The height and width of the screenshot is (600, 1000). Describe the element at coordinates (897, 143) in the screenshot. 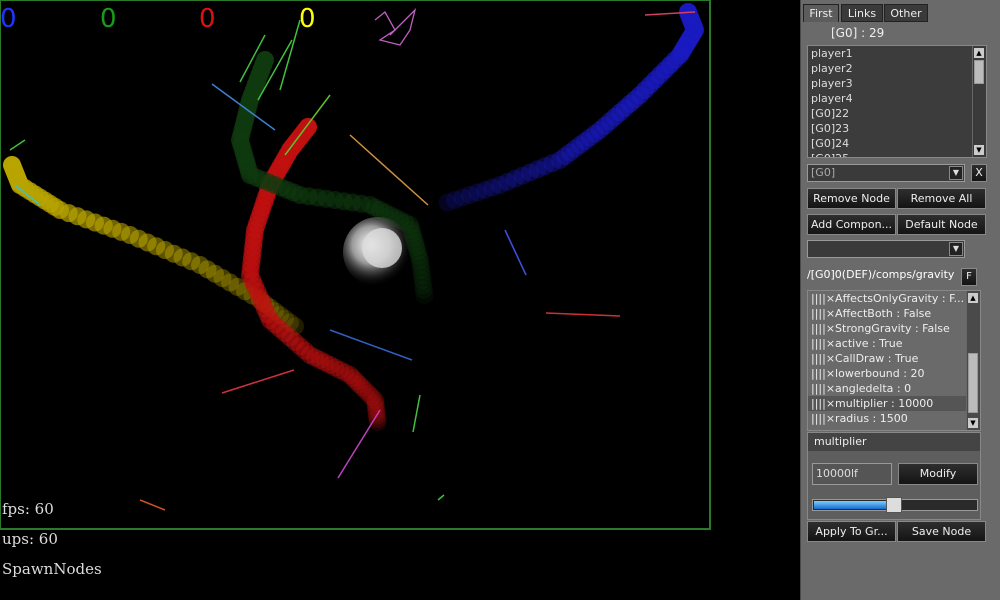

I see `list-item: [G0]24` at that location.